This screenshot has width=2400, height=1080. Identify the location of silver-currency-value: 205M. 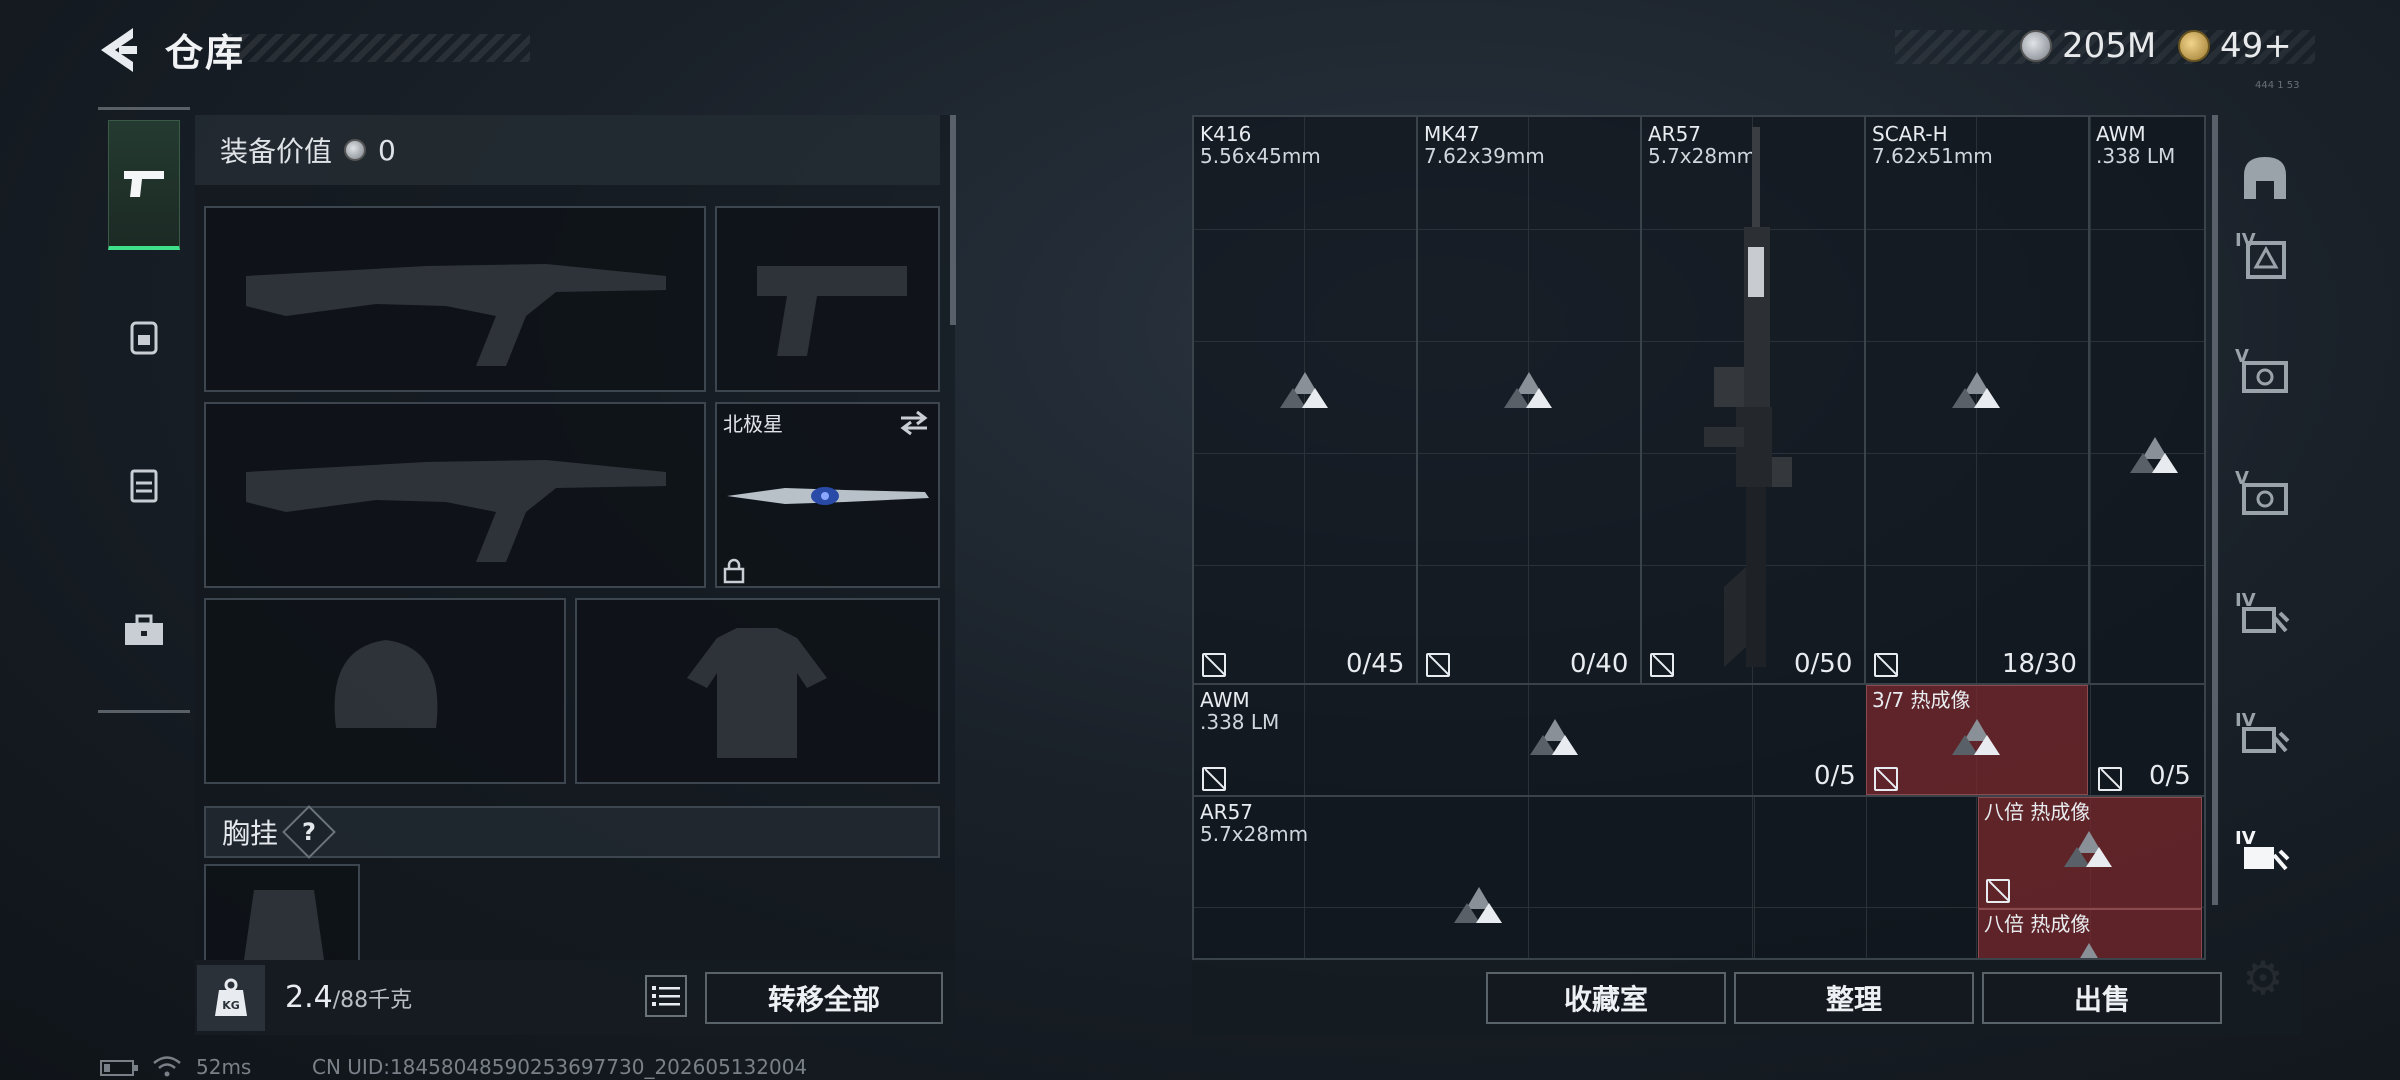
(2109, 46).